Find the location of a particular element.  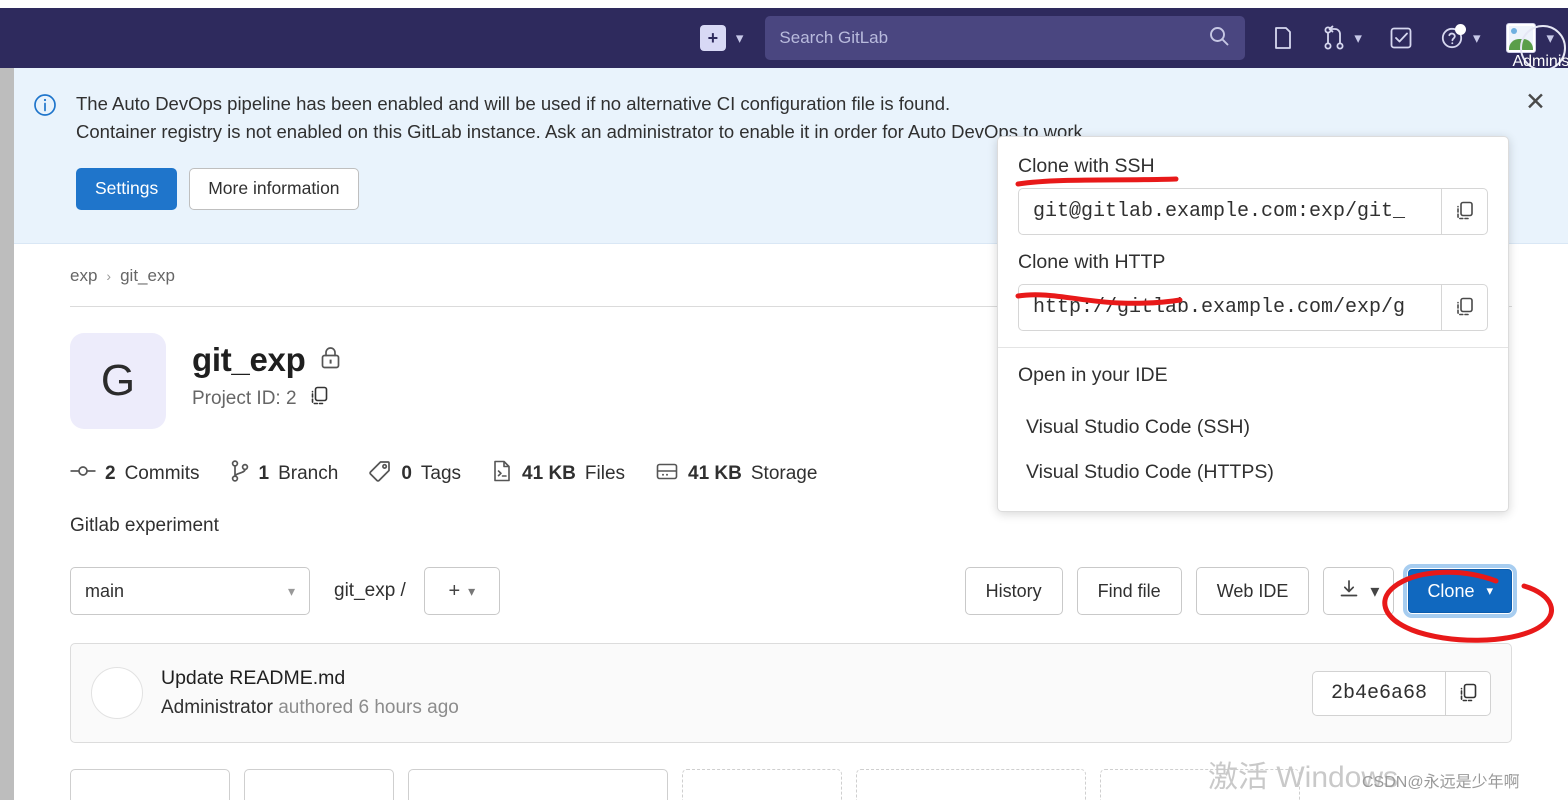

stat-files-label: Files is located at coordinates (605, 473).